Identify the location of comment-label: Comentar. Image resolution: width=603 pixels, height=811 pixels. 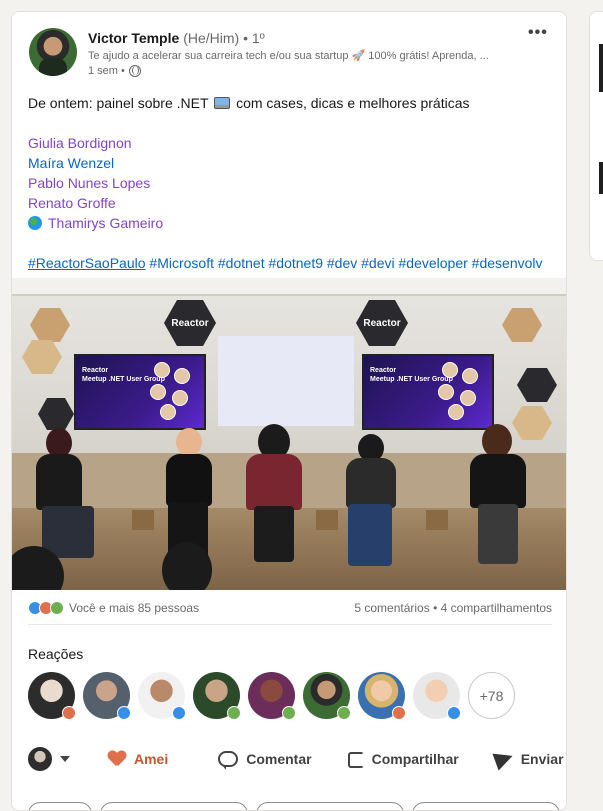
(279, 759).